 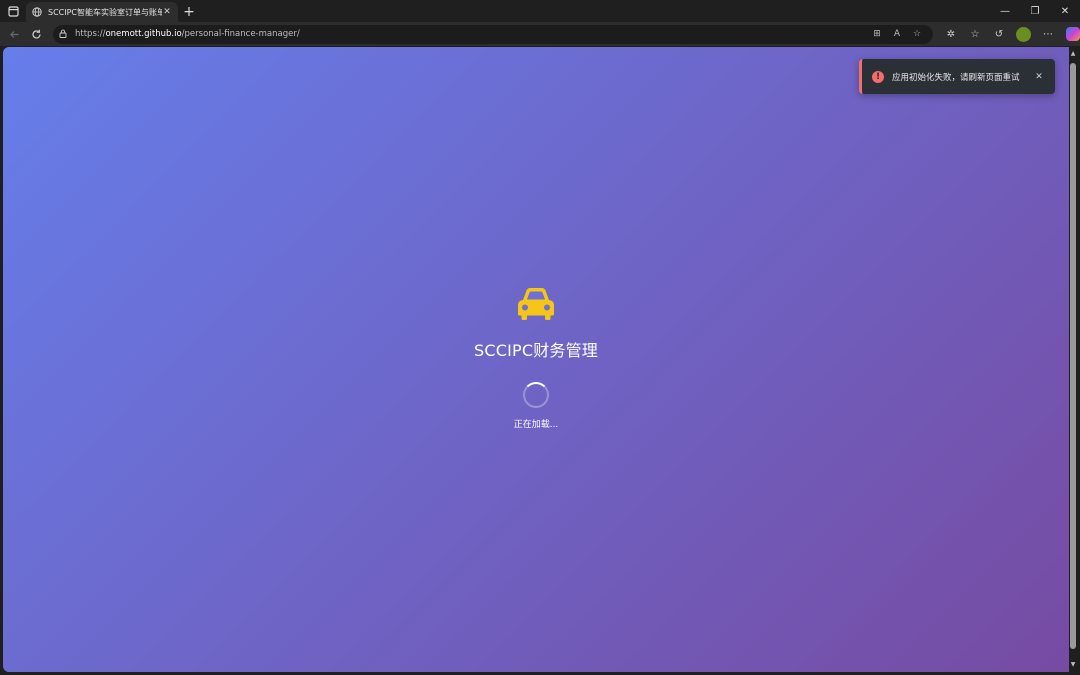 What do you see at coordinates (143, 34) in the screenshot?
I see `url-host: onemott.github.io` at bounding box center [143, 34].